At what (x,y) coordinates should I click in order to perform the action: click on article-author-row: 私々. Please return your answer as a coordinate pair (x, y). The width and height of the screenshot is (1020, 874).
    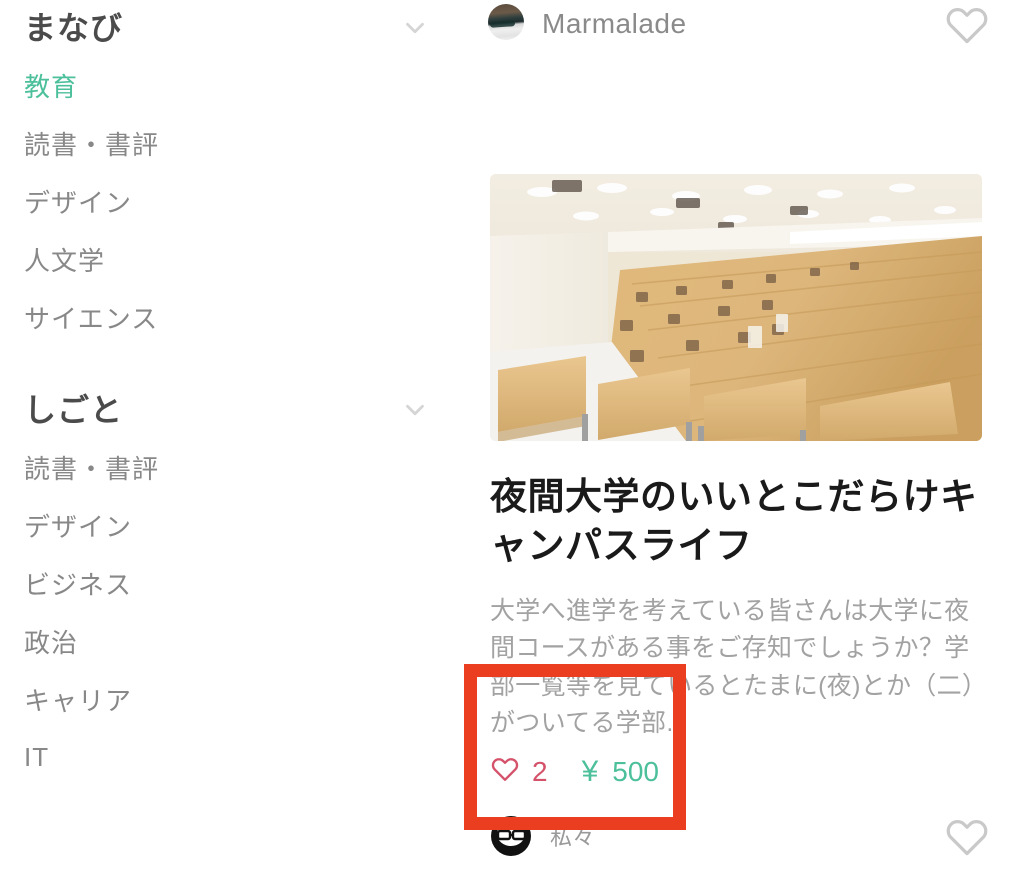
    Looking at the image, I should click on (740, 836).